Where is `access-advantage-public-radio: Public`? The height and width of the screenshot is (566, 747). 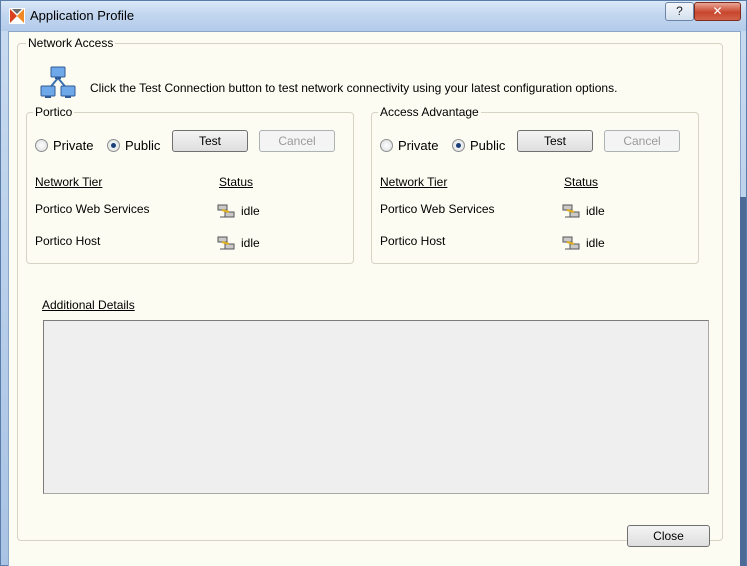 access-advantage-public-radio: Public is located at coordinates (478, 145).